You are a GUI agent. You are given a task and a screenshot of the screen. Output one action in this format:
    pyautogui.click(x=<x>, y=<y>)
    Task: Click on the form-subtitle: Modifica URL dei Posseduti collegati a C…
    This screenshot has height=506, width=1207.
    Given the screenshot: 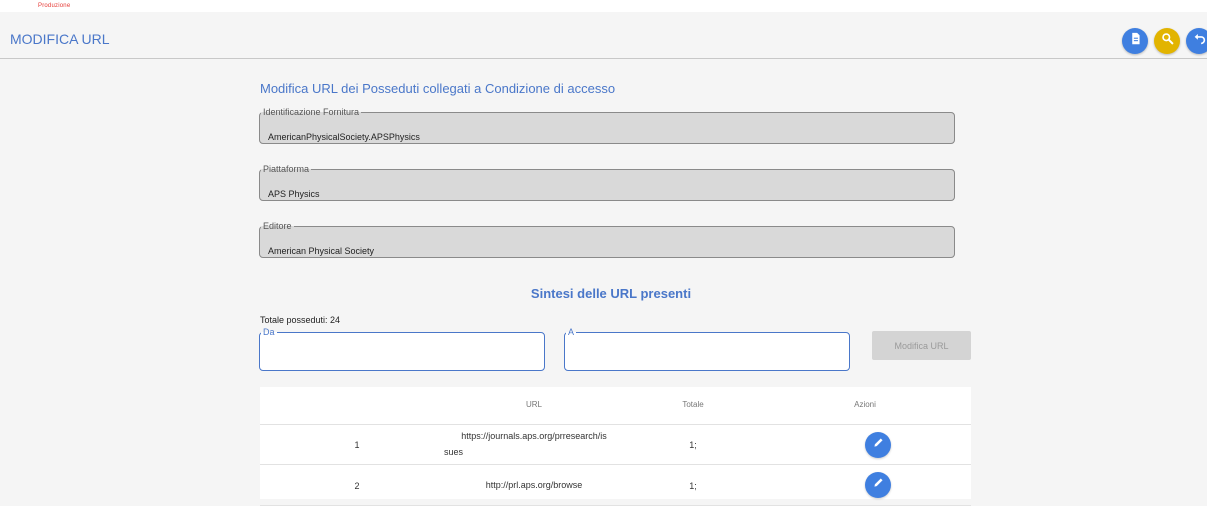 What is the action you would take?
    pyautogui.click(x=438, y=88)
    